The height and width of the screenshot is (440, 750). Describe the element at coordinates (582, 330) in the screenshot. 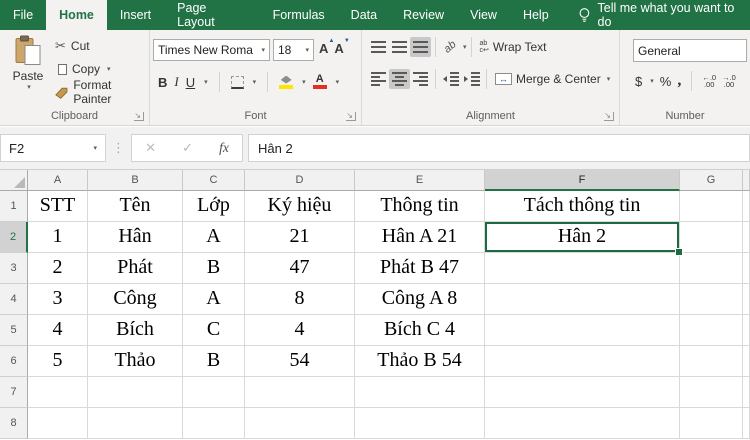

I see `cell-F5` at that location.